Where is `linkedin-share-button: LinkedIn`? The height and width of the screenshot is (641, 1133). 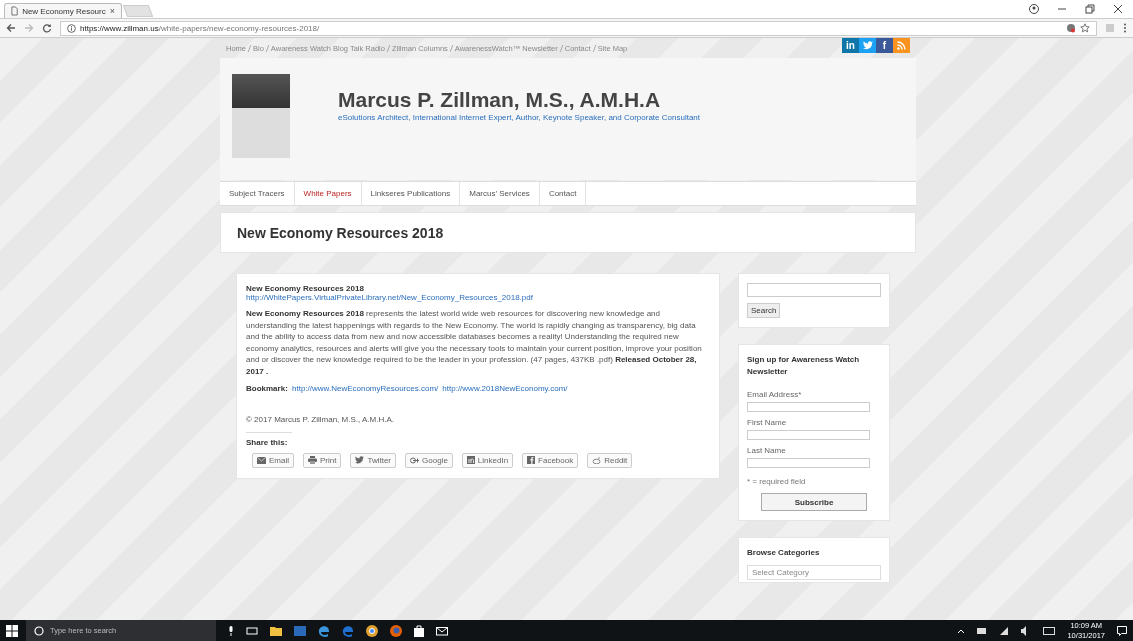 linkedin-share-button: LinkedIn is located at coordinates (487, 460).